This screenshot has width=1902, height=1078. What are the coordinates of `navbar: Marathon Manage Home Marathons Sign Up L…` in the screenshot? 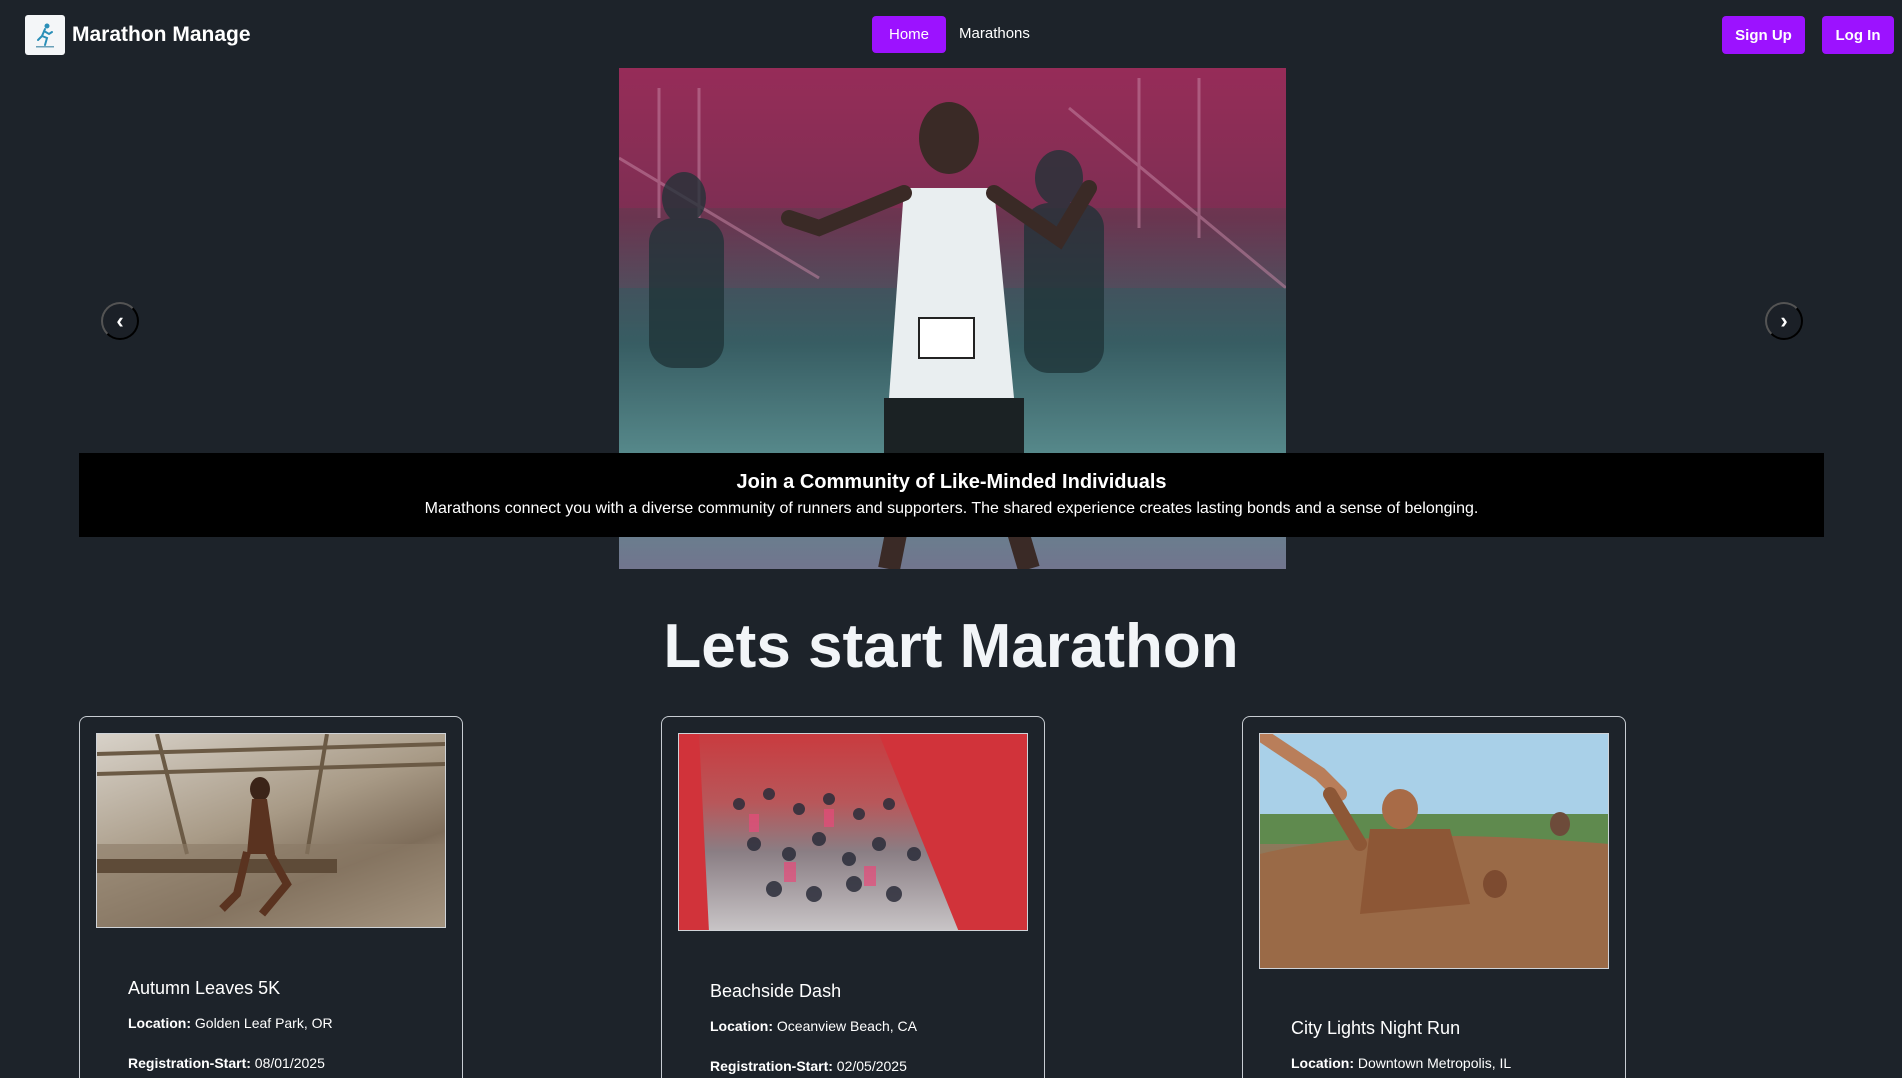 It's located at (951, 34).